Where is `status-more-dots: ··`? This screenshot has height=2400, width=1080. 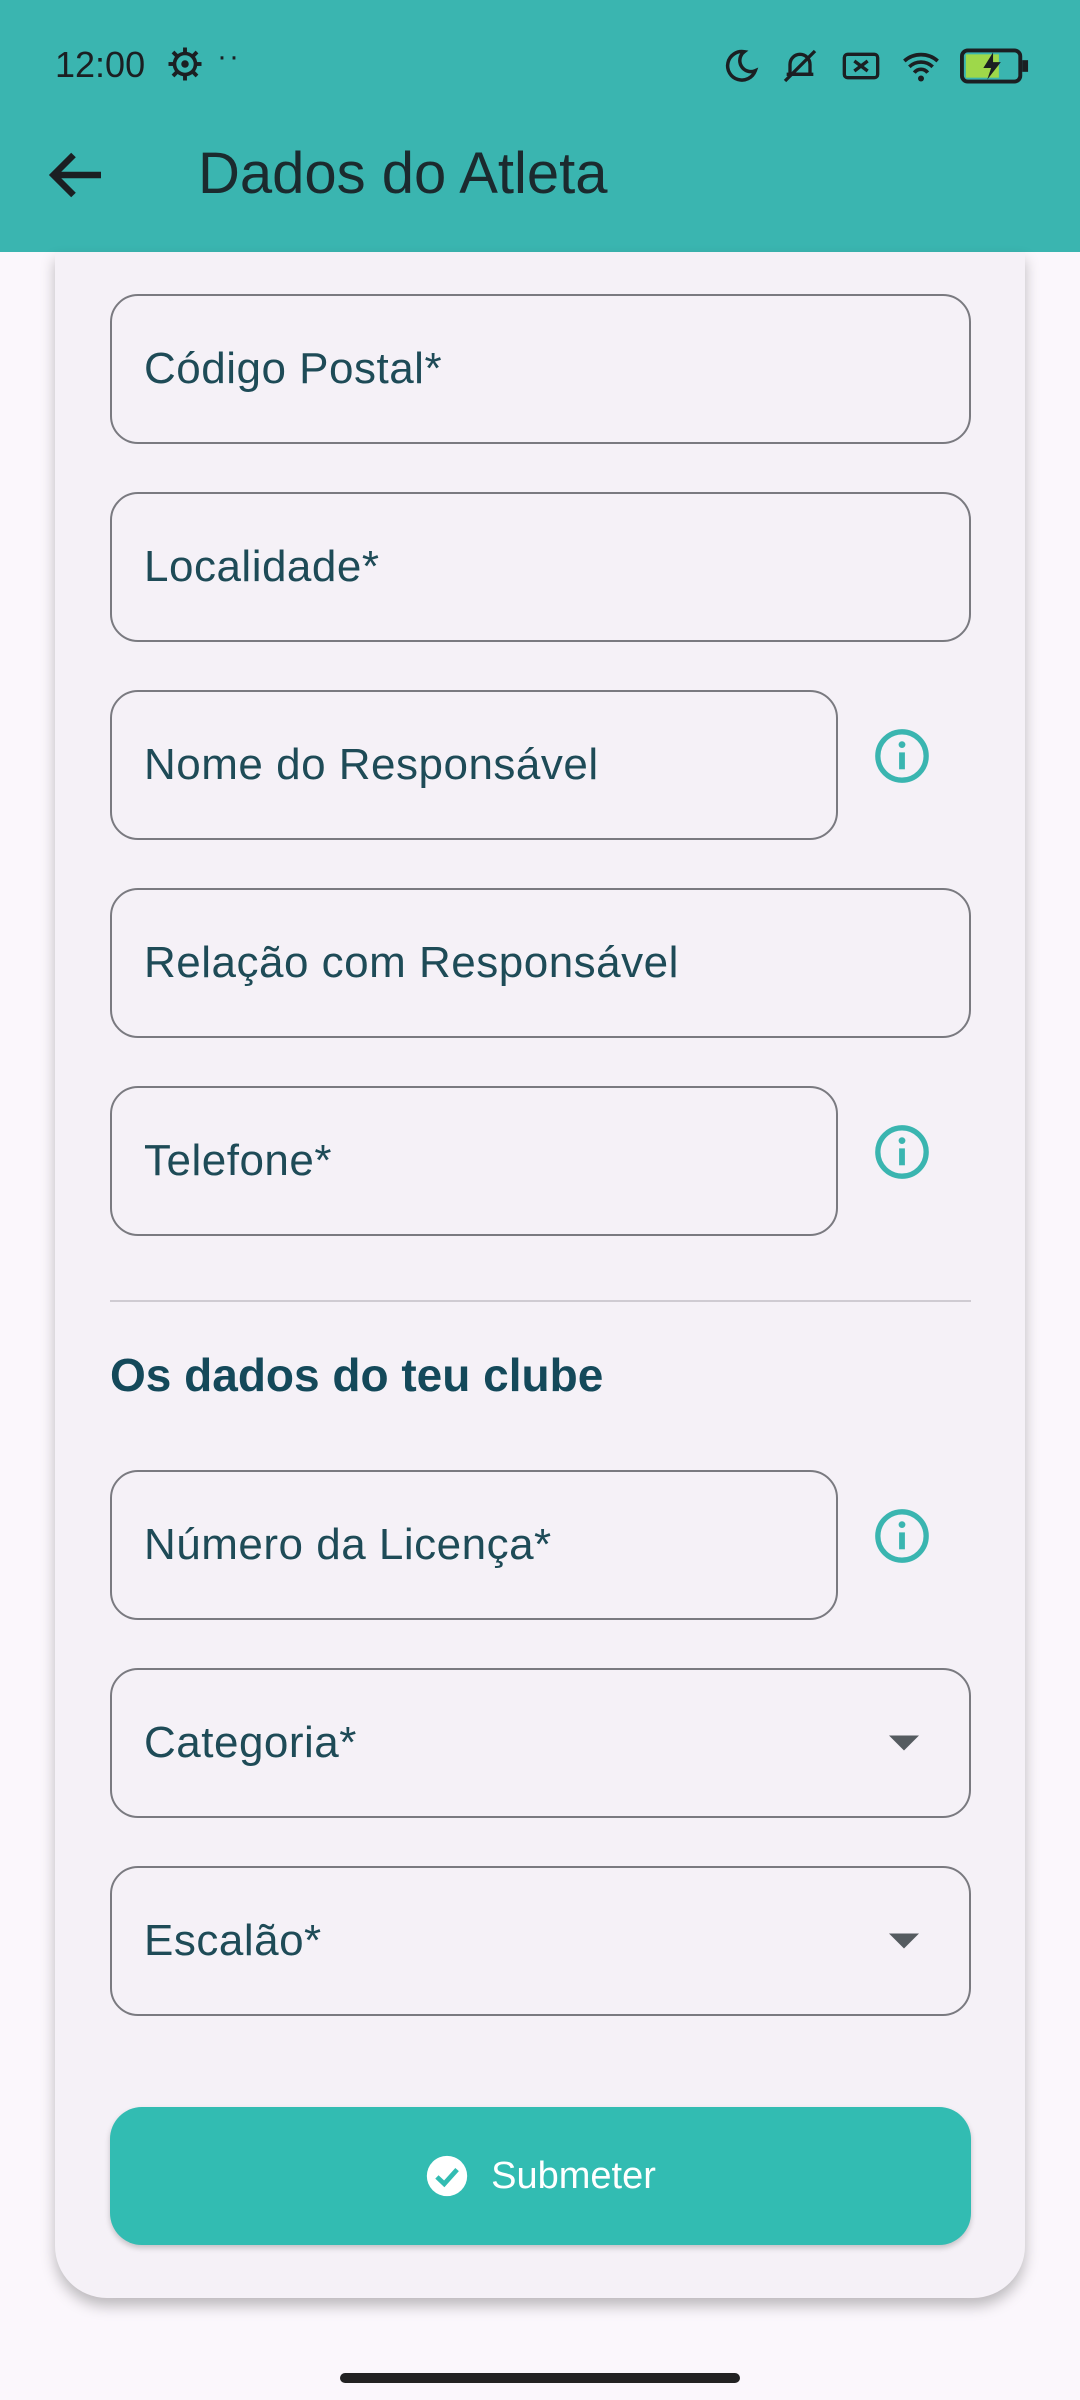
status-more-dots: ·· is located at coordinates (229, 56).